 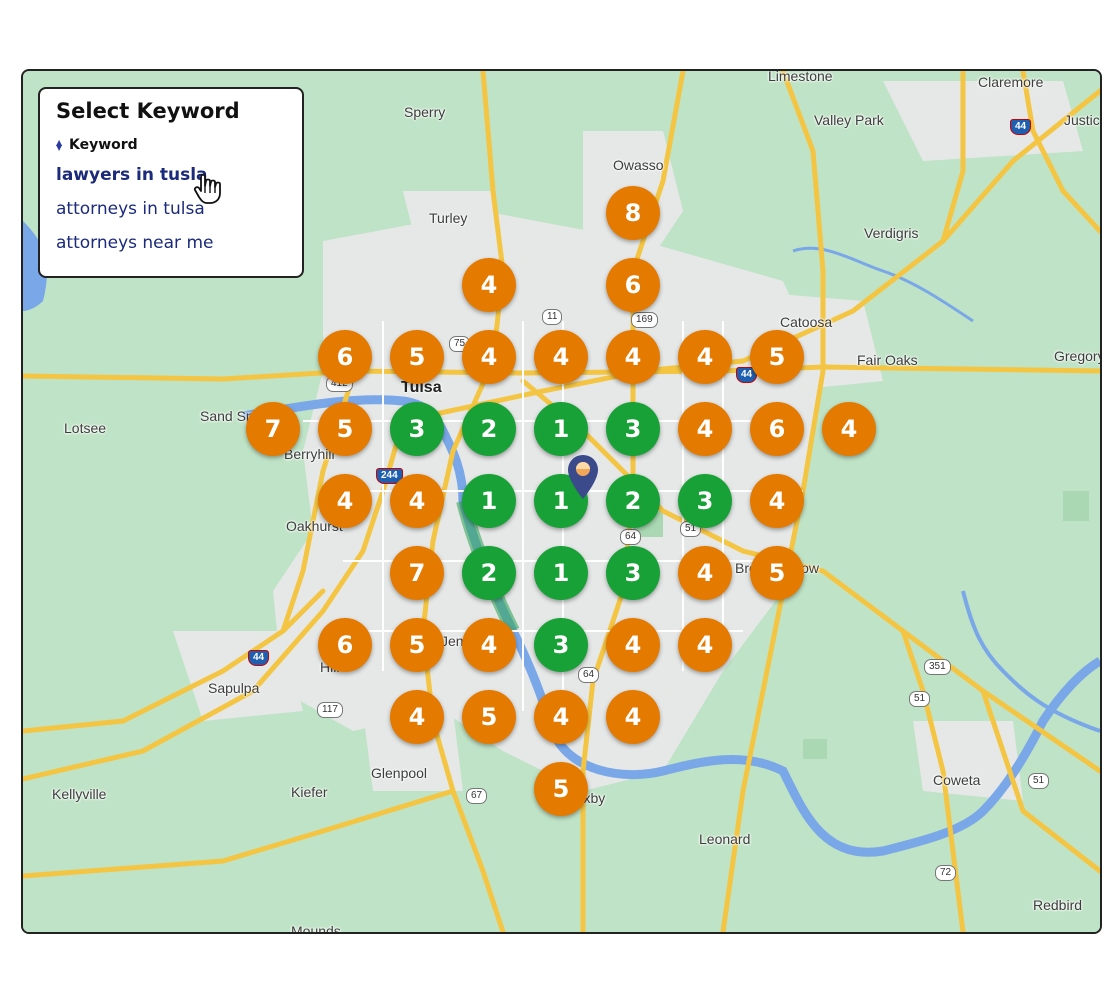 What do you see at coordinates (957, 780) in the screenshot?
I see `place-label: Coweta` at bounding box center [957, 780].